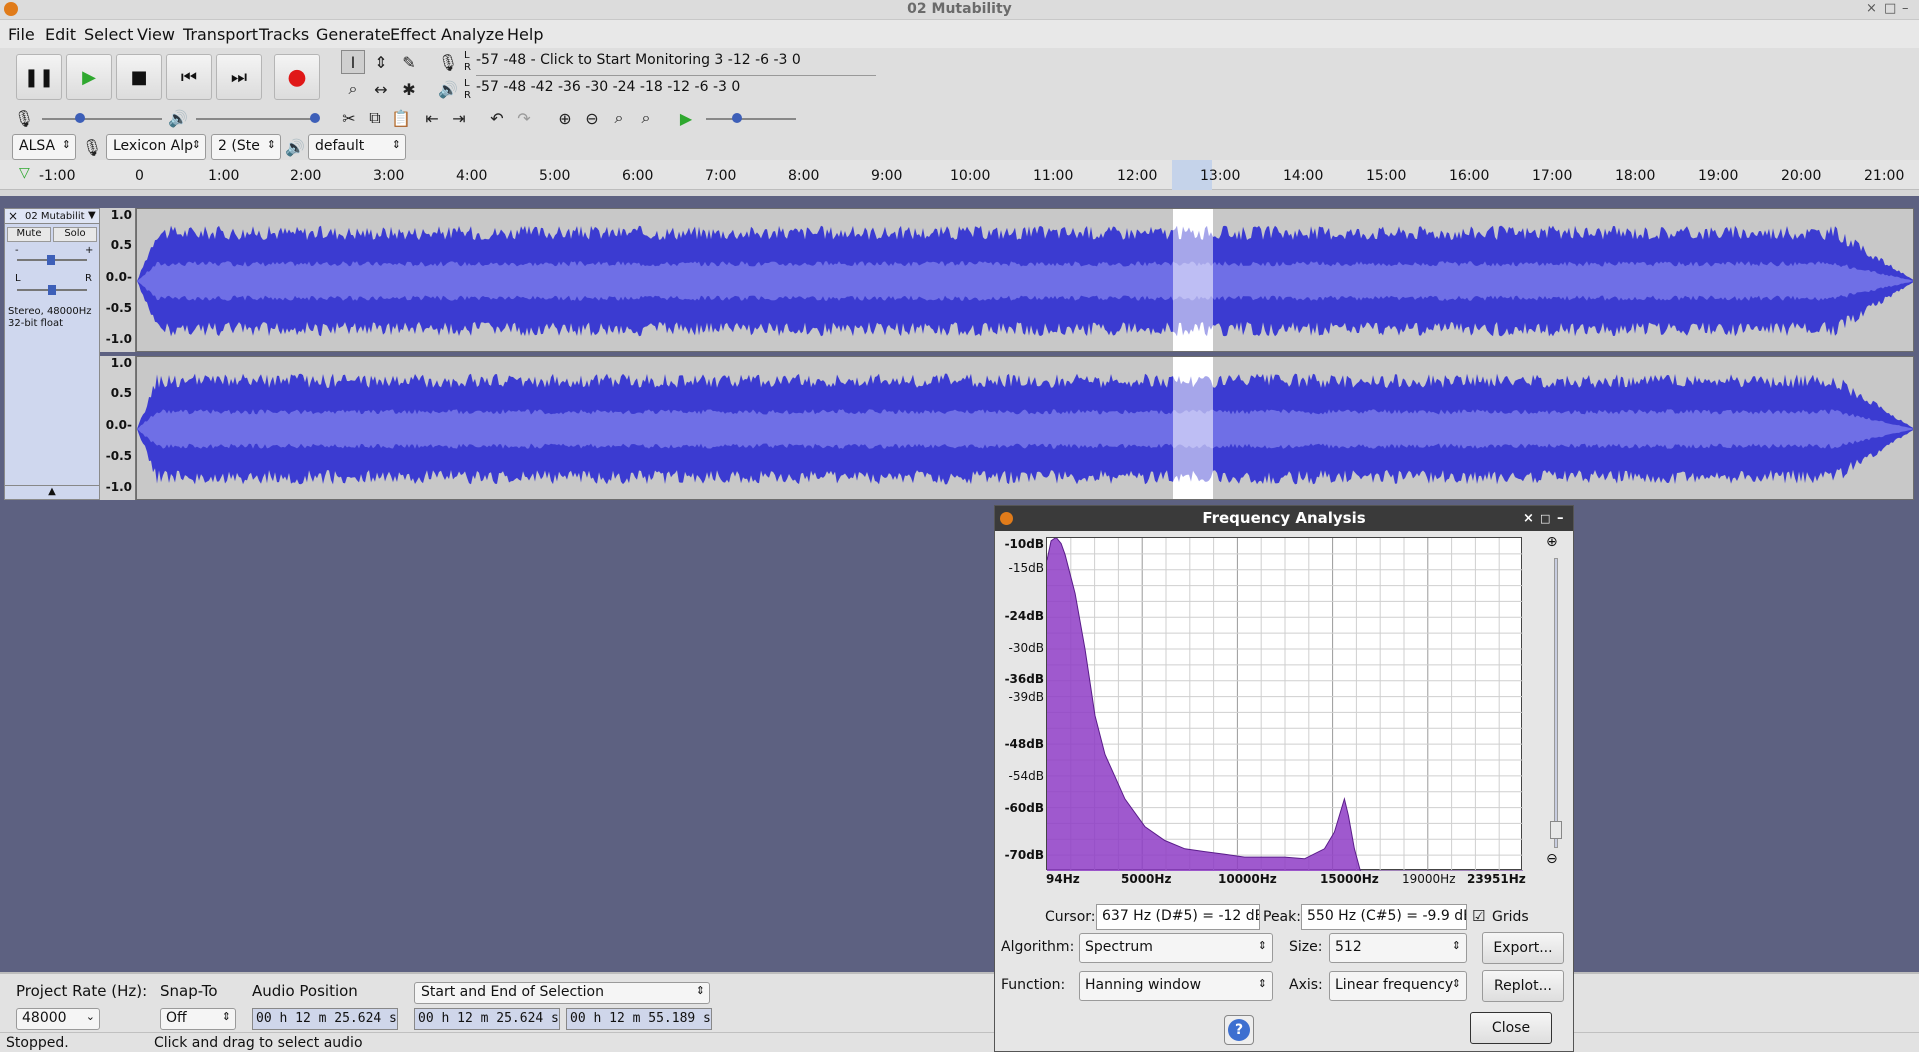 The height and width of the screenshot is (1052, 1919). Describe the element at coordinates (751, 118) in the screenshot. I see `play-speed-slider` at that location.